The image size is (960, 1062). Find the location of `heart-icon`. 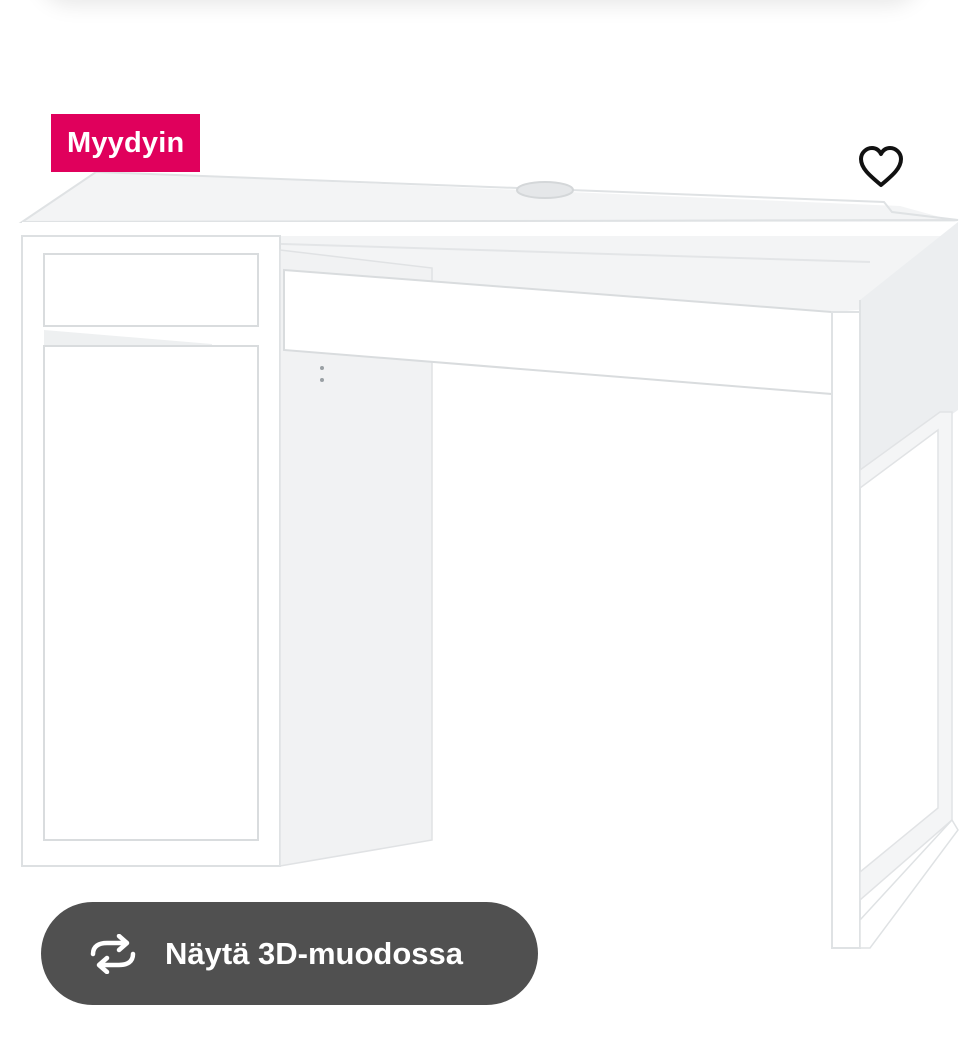

heart-icon is located at coordinates (881, 166).